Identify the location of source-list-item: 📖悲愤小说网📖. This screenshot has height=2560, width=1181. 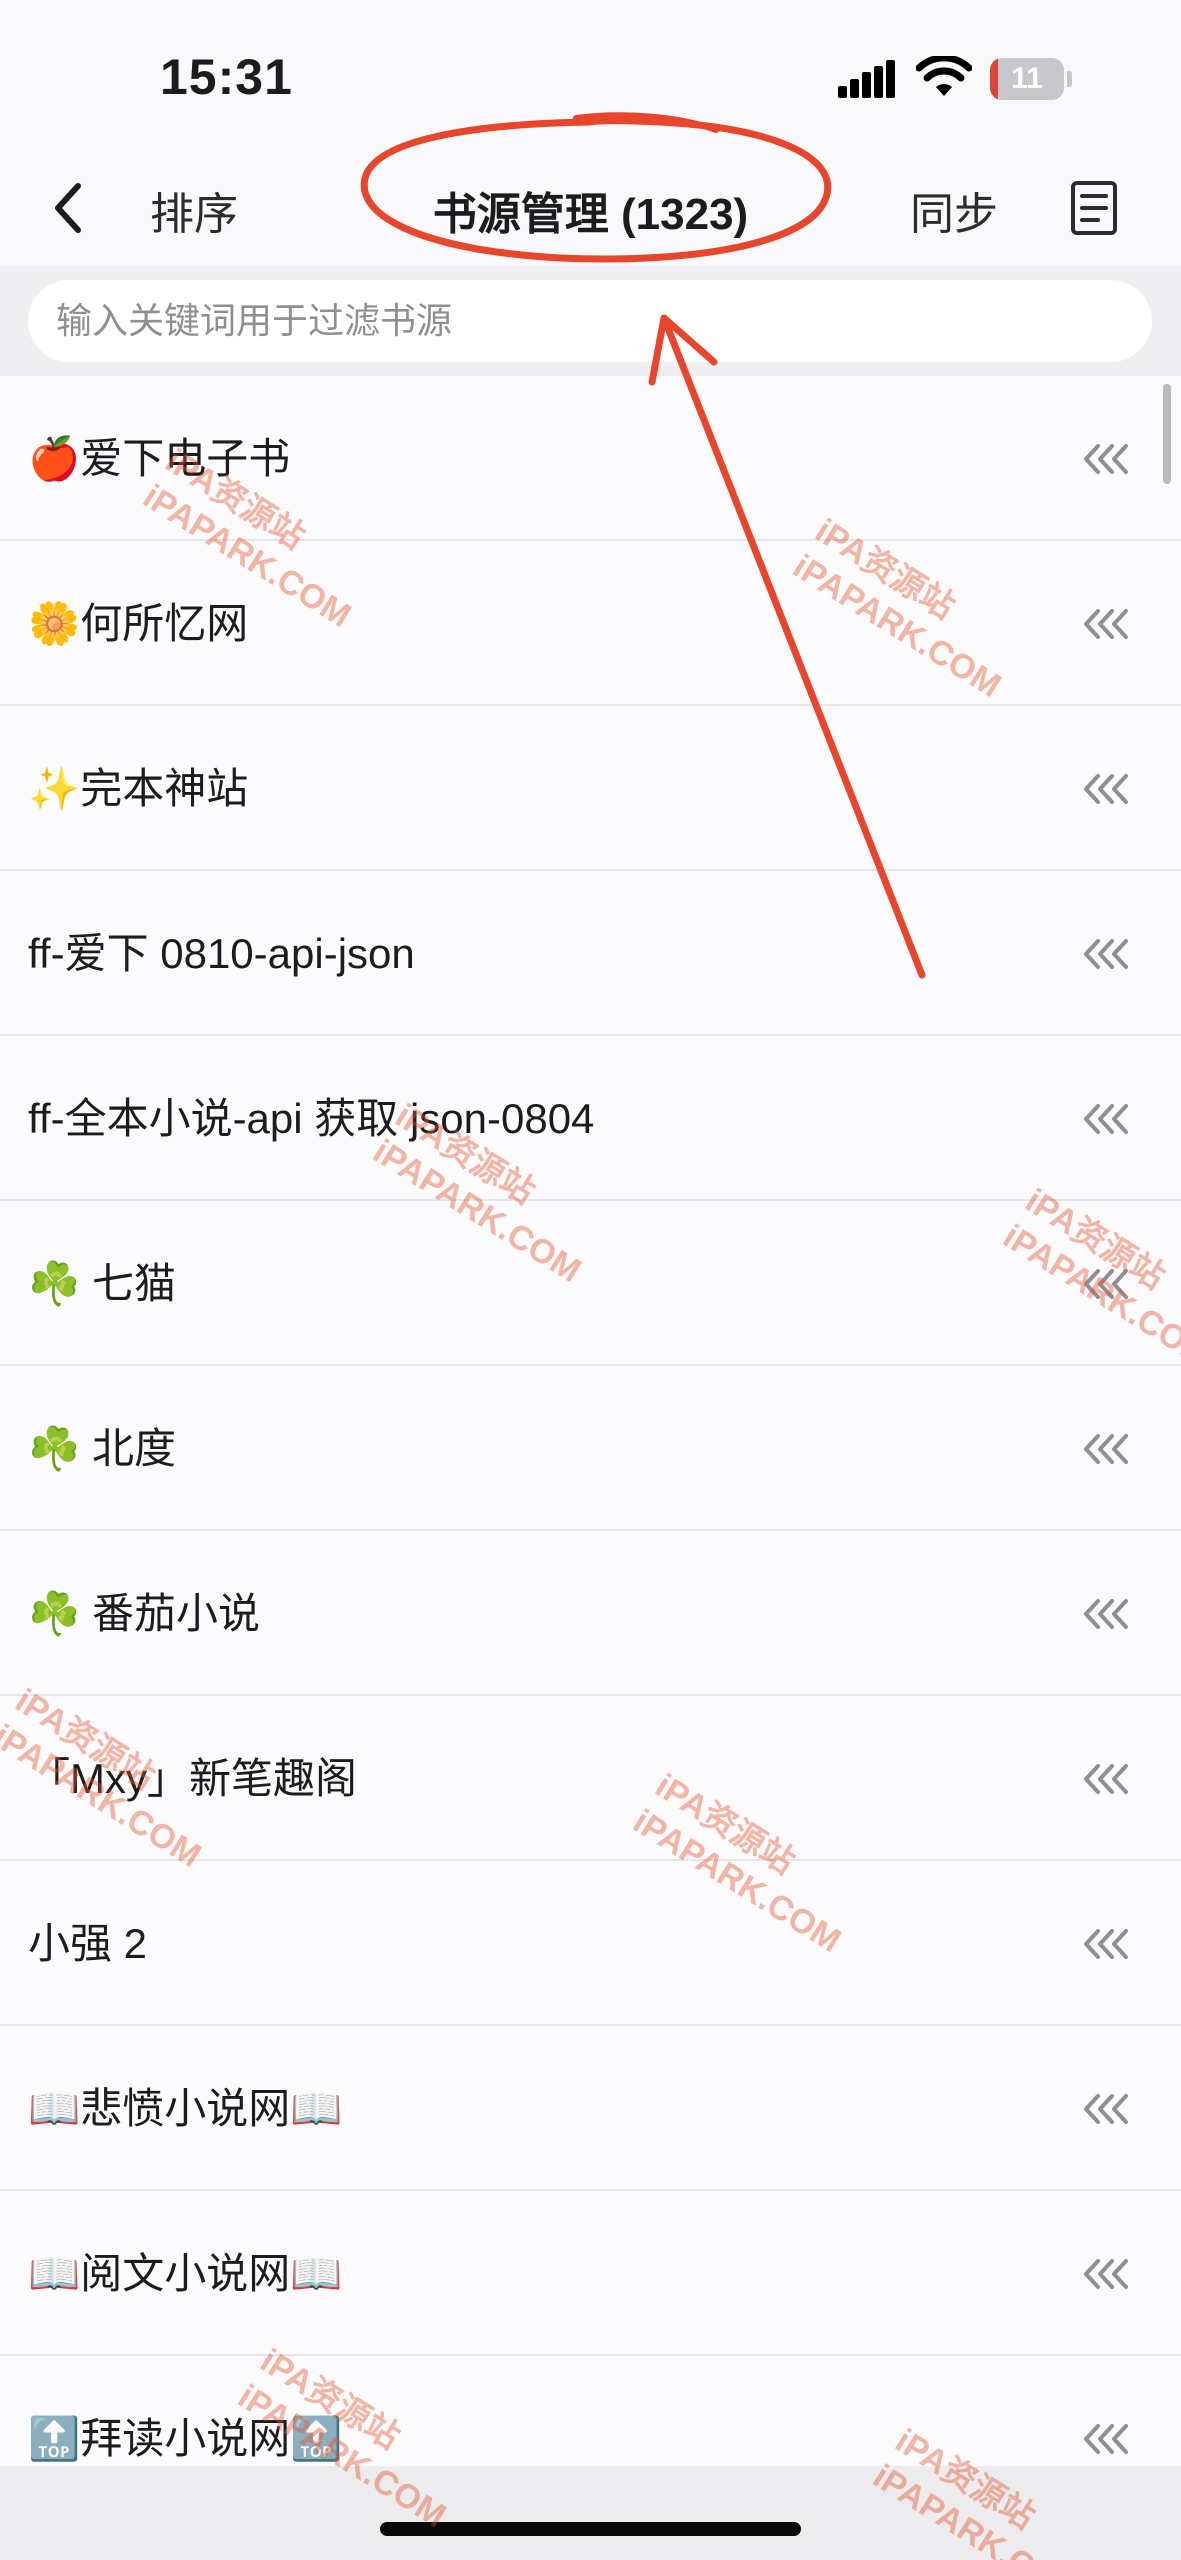
(590, 2108).